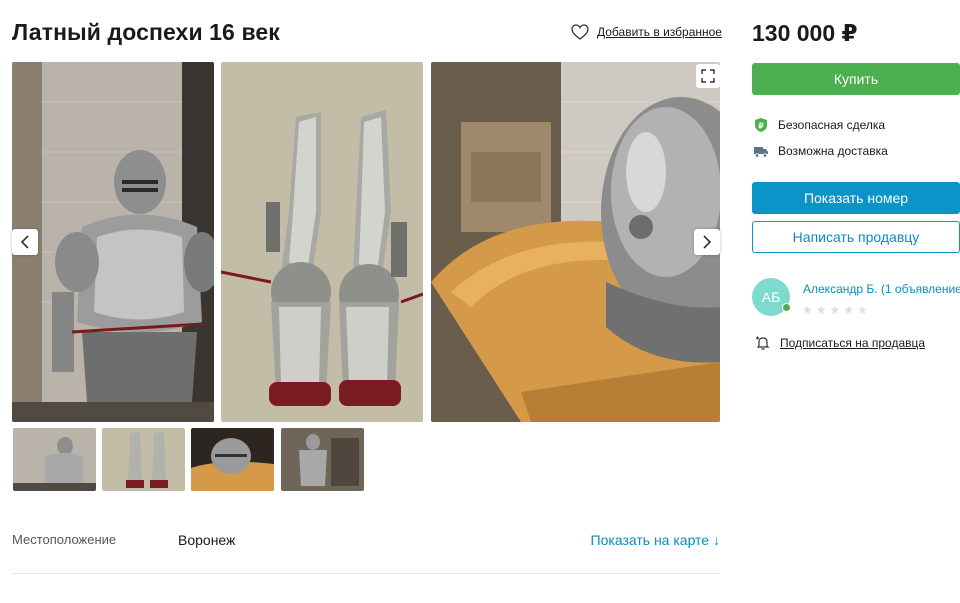 Image resolution: width=960 pixels, height=603 pixels. I want to click on truck-icon, so click(761, 152).